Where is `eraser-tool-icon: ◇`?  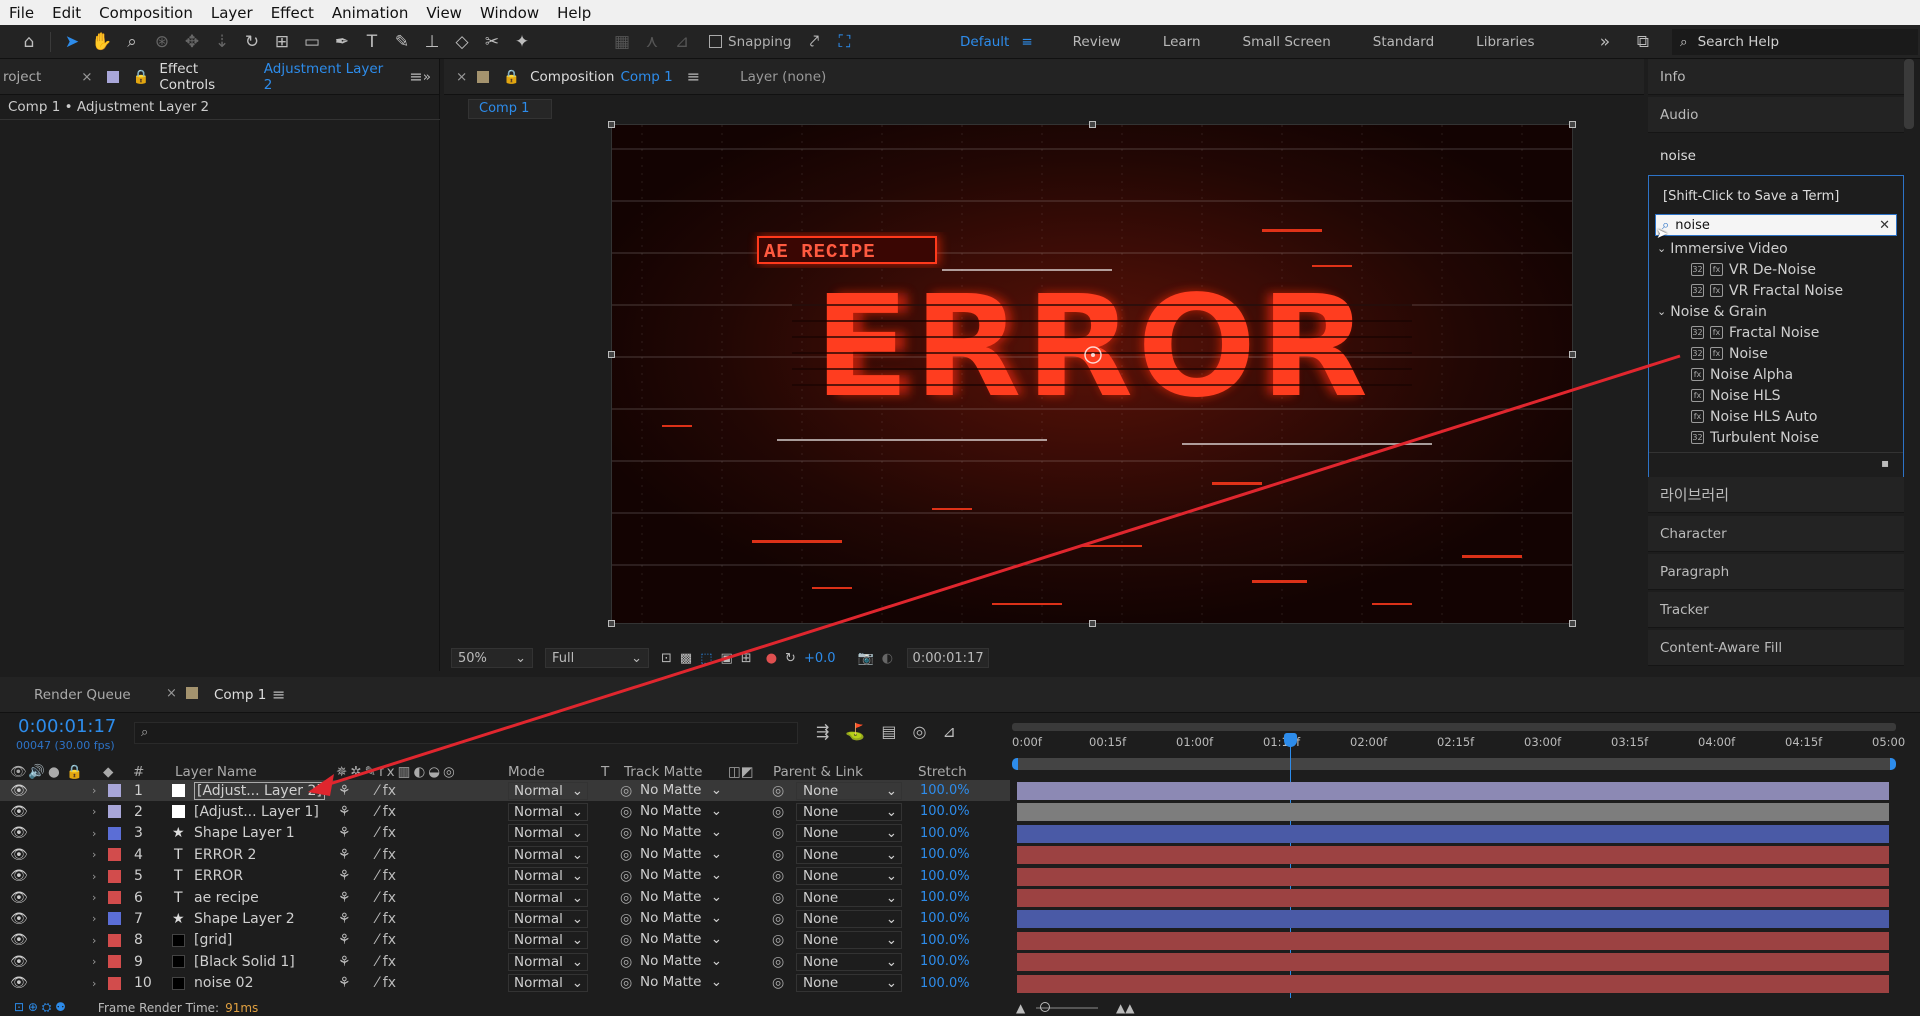
eraser-tool-icon: ◇ is located at coordinates (462, 42).